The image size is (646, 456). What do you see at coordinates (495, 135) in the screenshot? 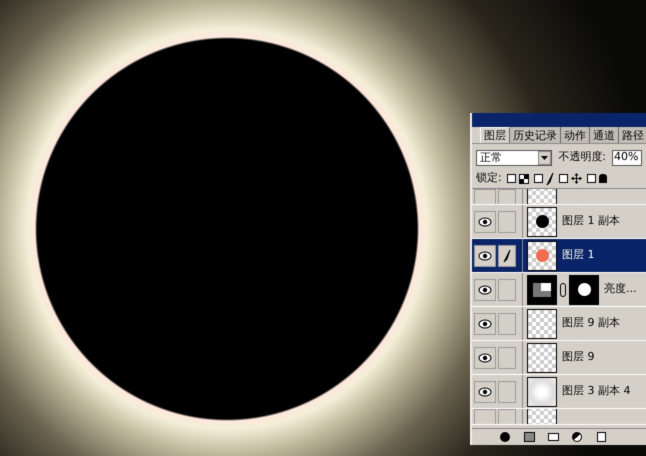
I see `panel-tab: 图层` at bounding box center [495, 135].